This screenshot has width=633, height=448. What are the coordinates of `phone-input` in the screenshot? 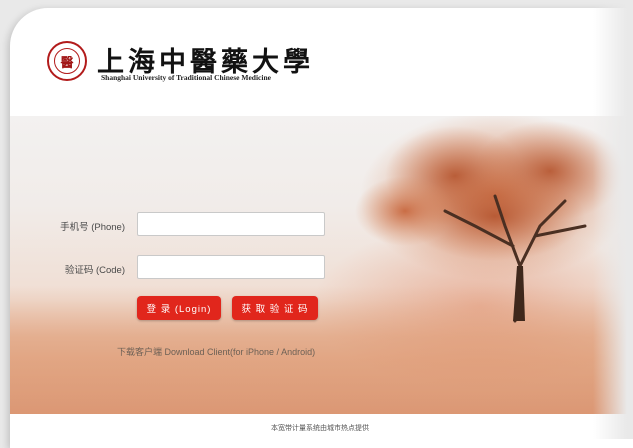 It's located at (231, 224).